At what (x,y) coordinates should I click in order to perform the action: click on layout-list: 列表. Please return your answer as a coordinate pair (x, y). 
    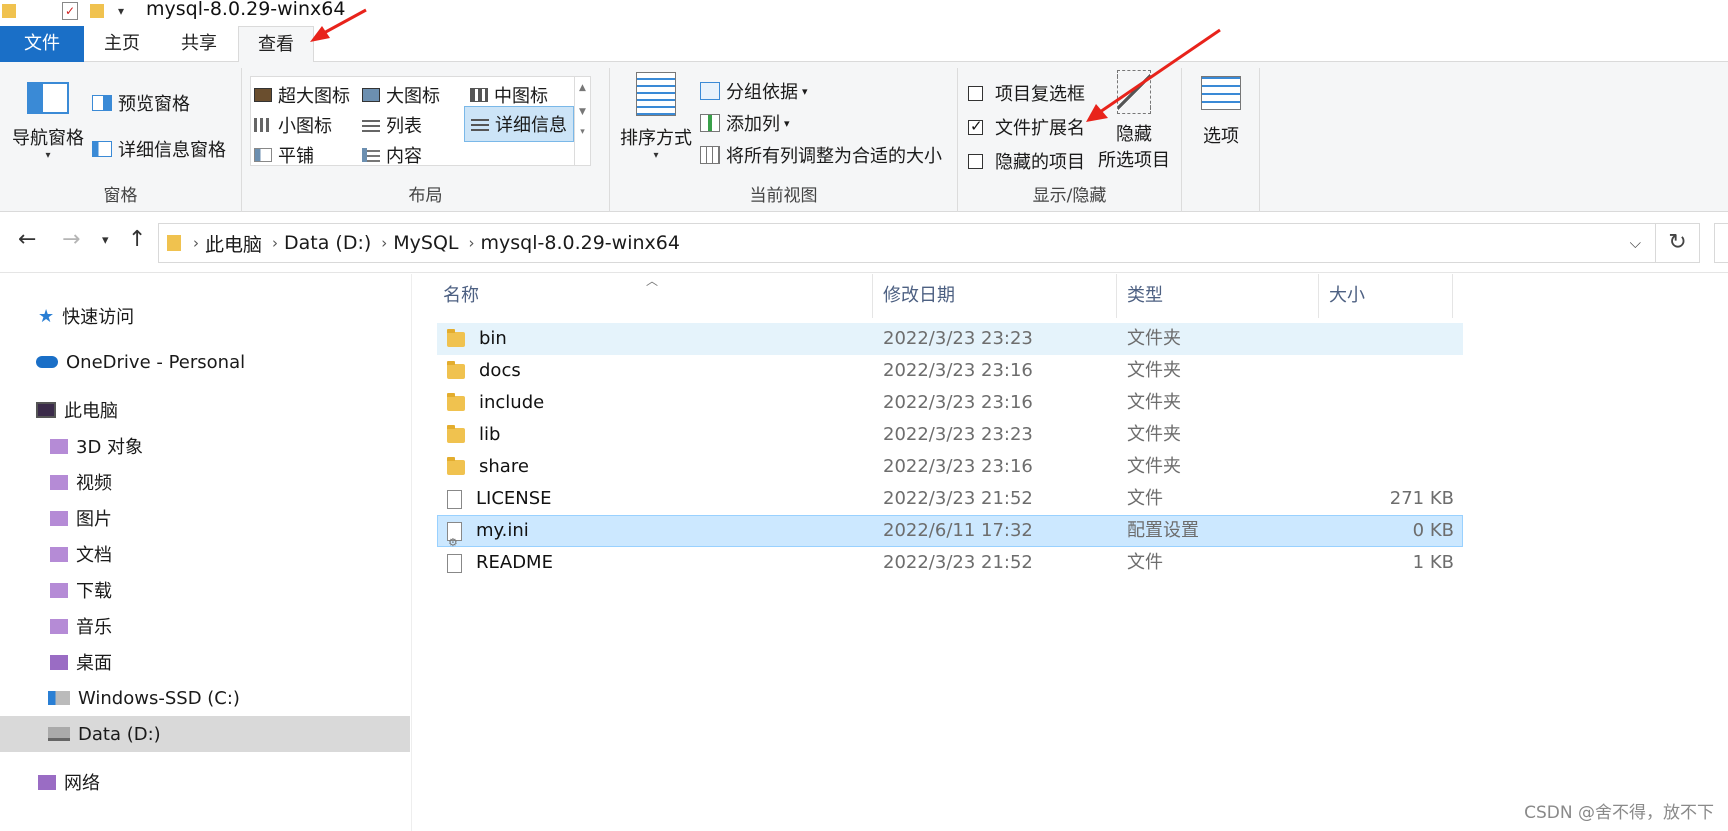
    Looking at the image, I should click on (392, 125).